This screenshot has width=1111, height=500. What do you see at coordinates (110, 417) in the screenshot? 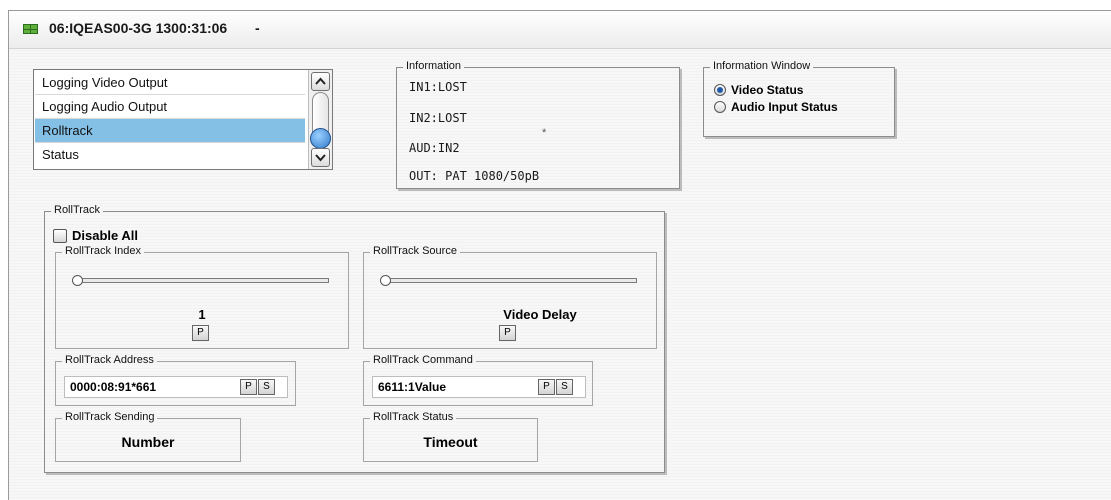
I see `rolltrack-sending-label: RollTrack Sending` at bounding box center [110, 417].